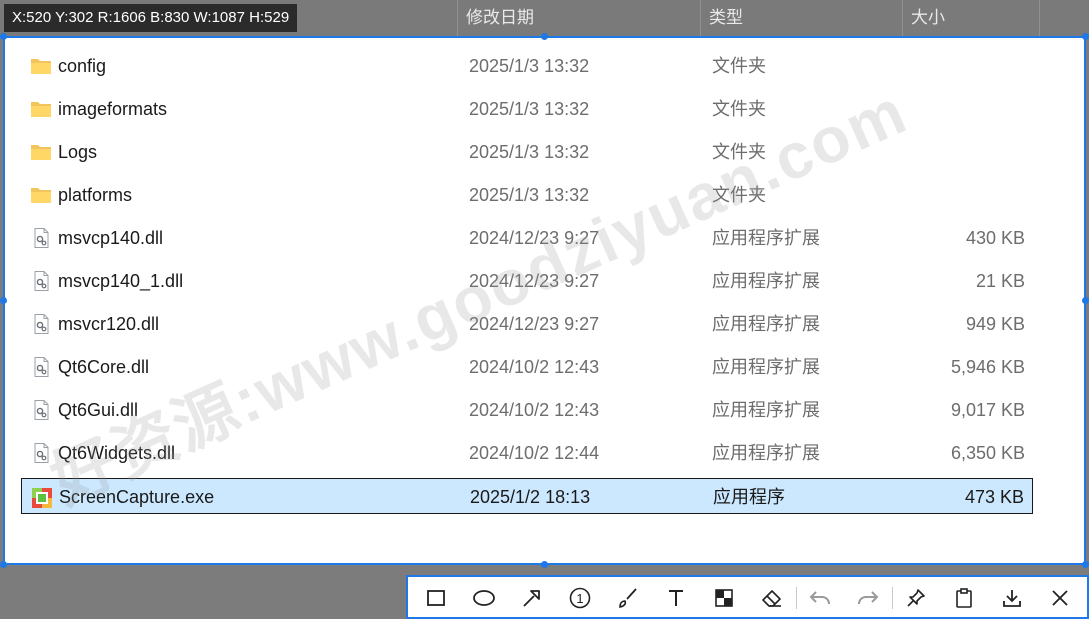 This screenshot has height=619, width=1089. I want to click on eraser-icon, so click(771, 598).